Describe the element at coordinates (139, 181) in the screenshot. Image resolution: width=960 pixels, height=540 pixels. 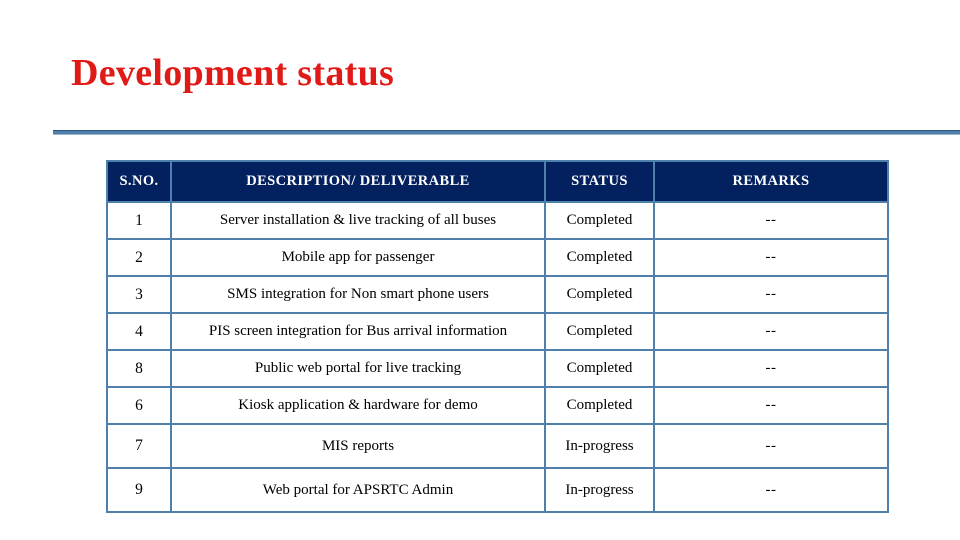
I see `column-header-sno: S.NO.` at that location.